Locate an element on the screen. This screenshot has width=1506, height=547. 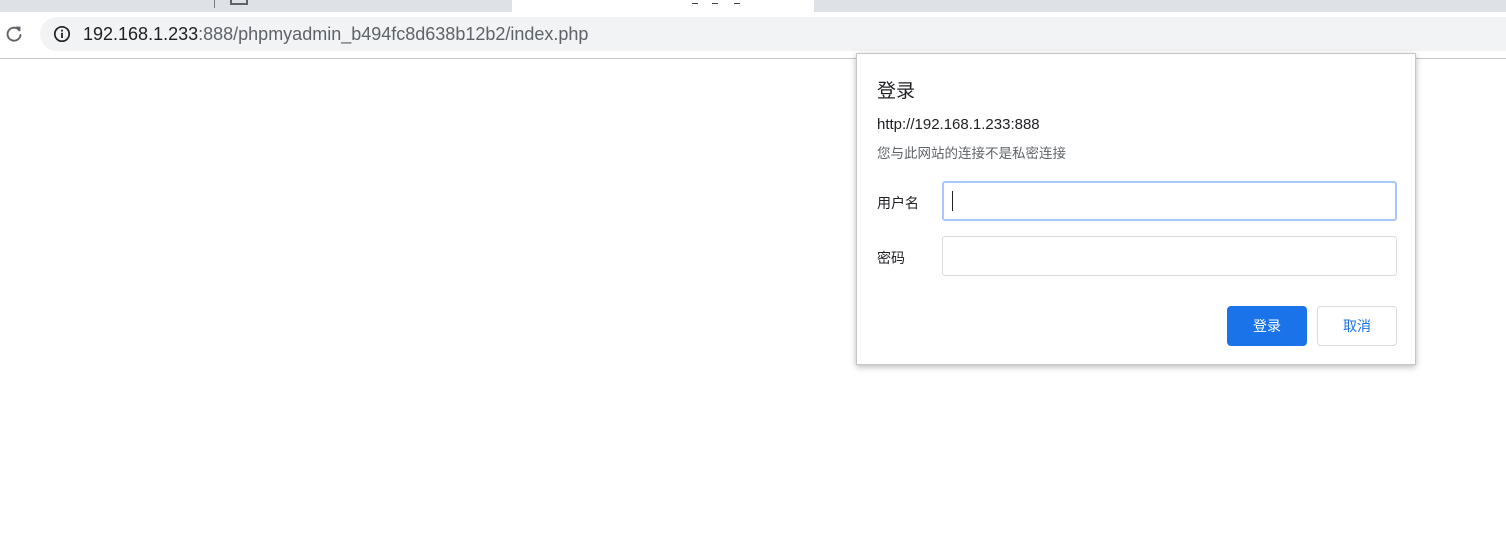
username-label: 用户名 is located at coordinates (898, 203).